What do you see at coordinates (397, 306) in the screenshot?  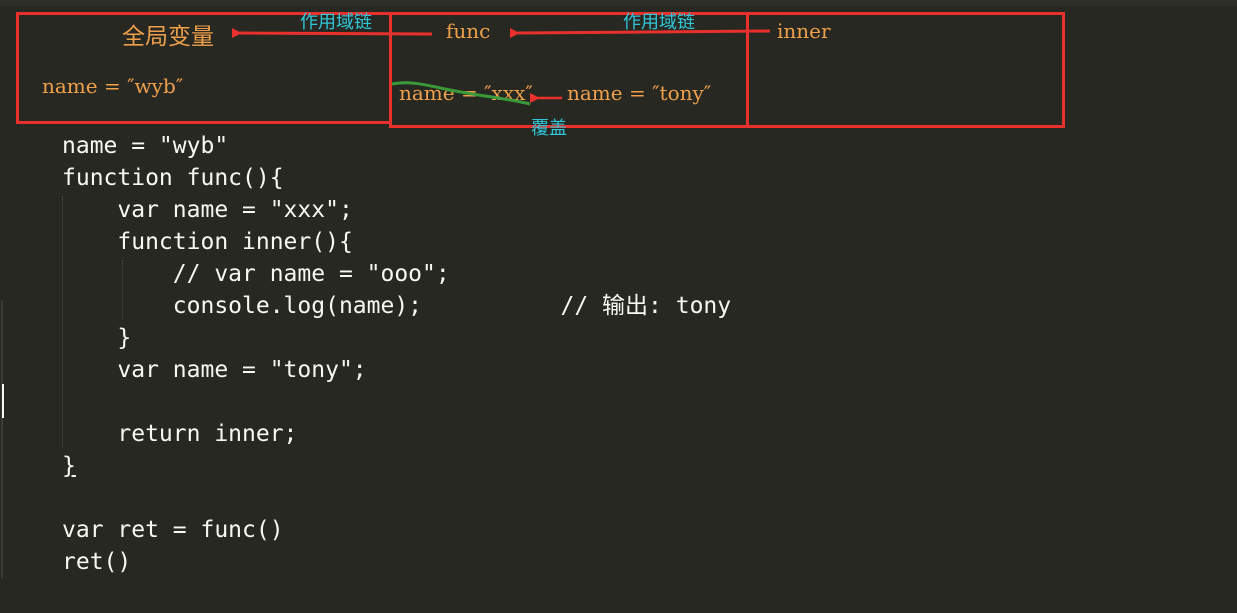 I see `code-line: console.log(name); // 输出: tony` at bounding box center [397, 306].